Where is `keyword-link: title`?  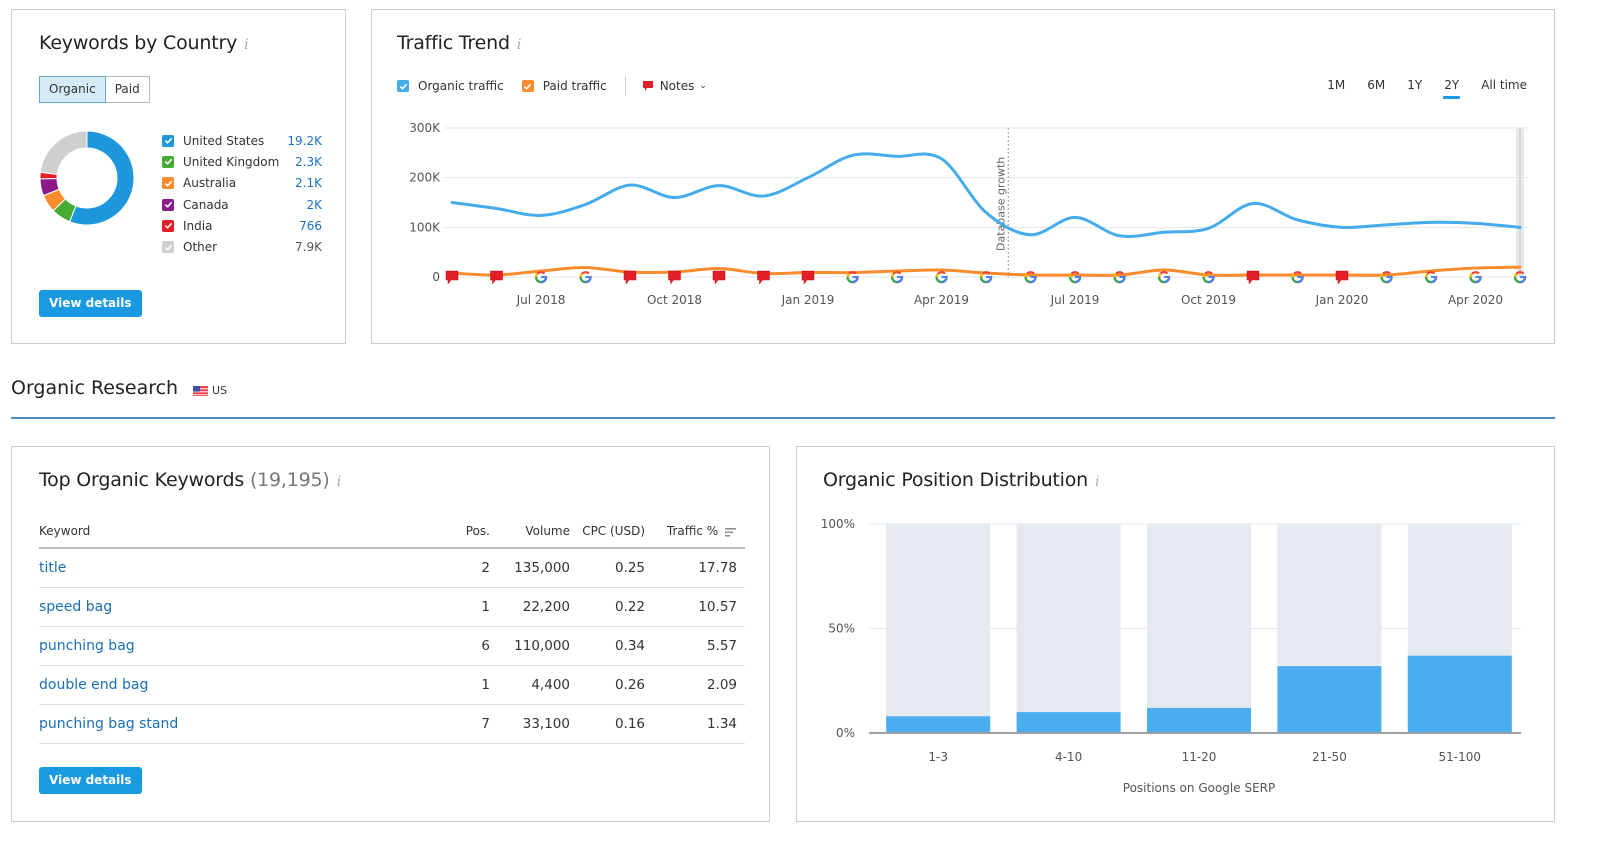
keyword-link: title is located at coordinates (52, 568).